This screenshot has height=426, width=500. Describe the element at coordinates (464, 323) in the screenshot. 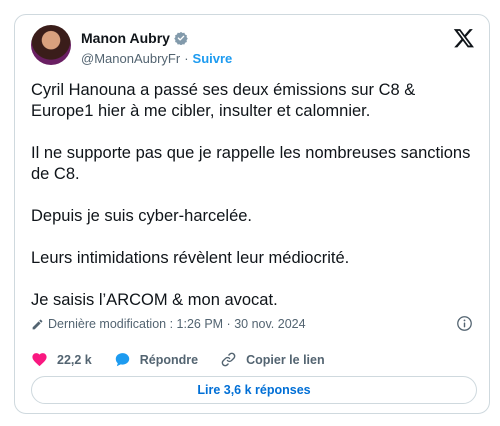

I see `info-icon` at that location.